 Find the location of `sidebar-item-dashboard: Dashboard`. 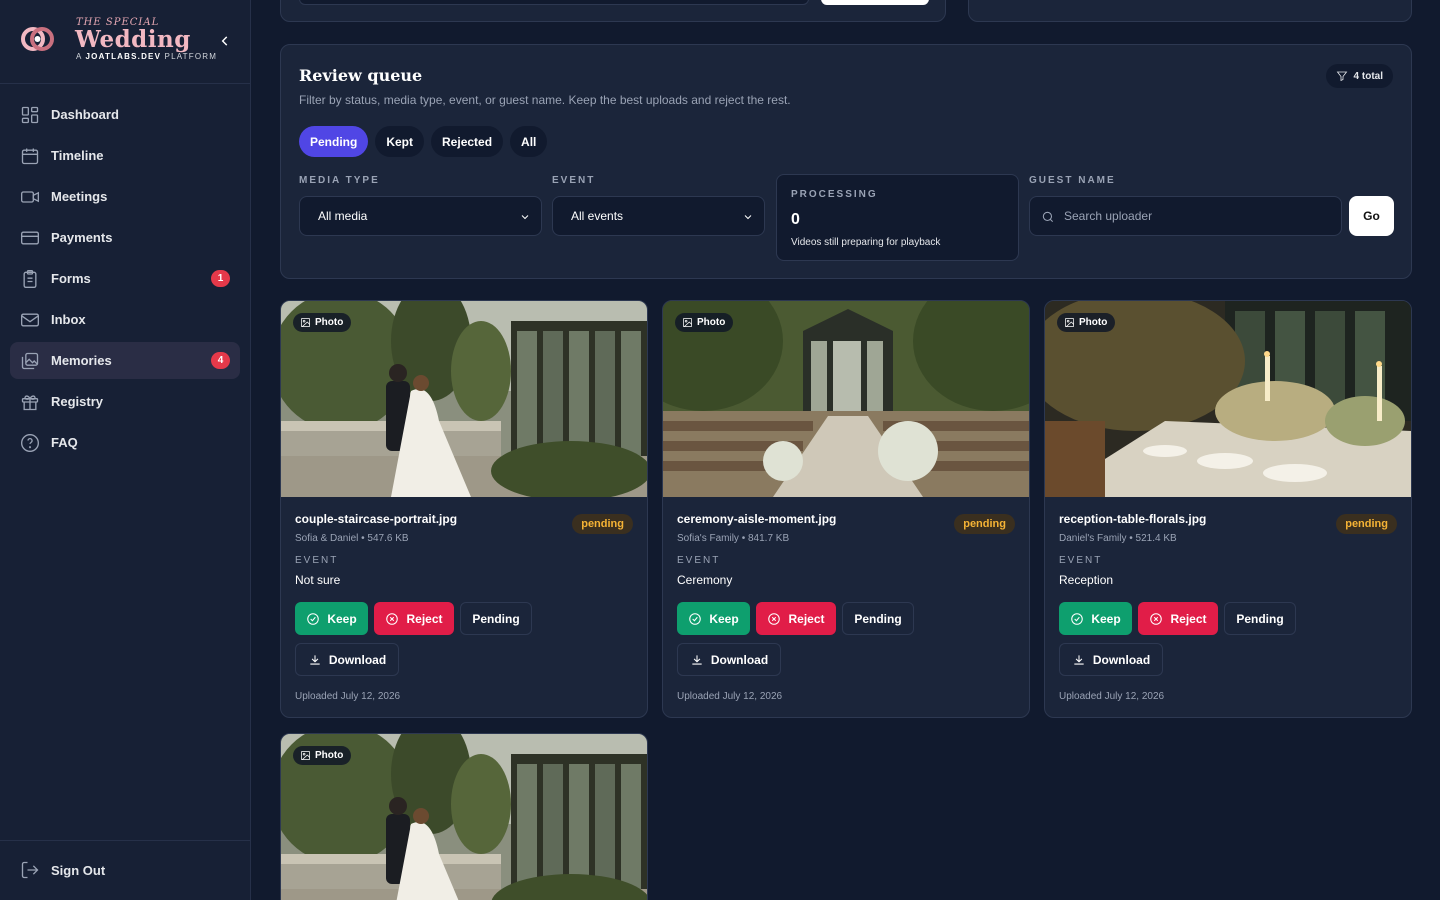

sidebar-item-dashboard: Dashboard is located at coordinates (125, 114).